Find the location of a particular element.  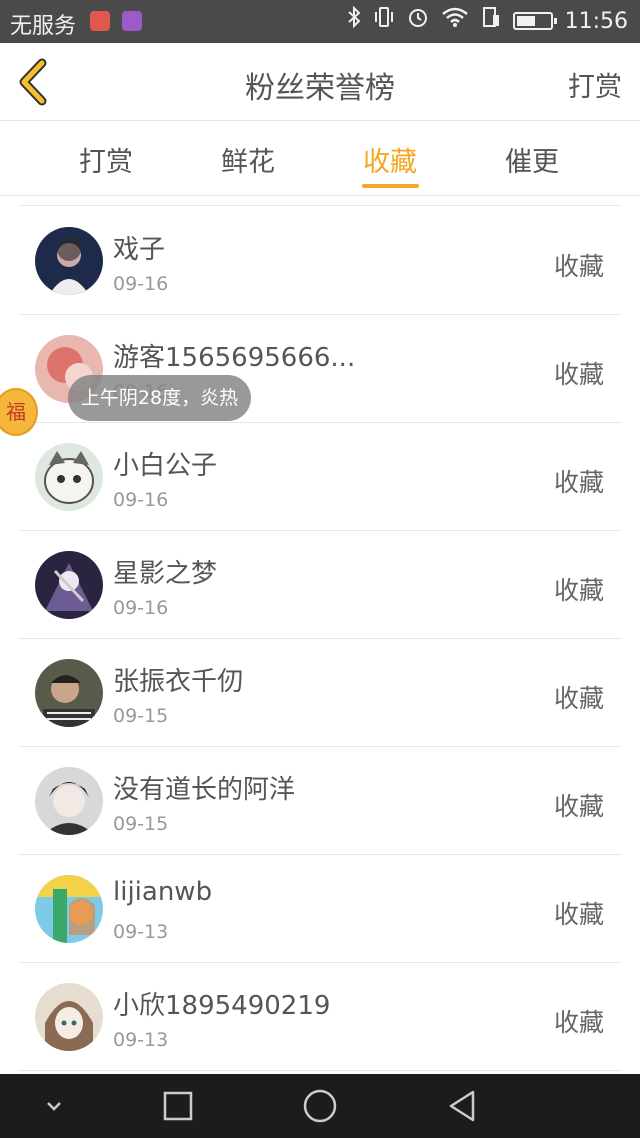

clock: 11:56 is located at coordinates (596, 21).